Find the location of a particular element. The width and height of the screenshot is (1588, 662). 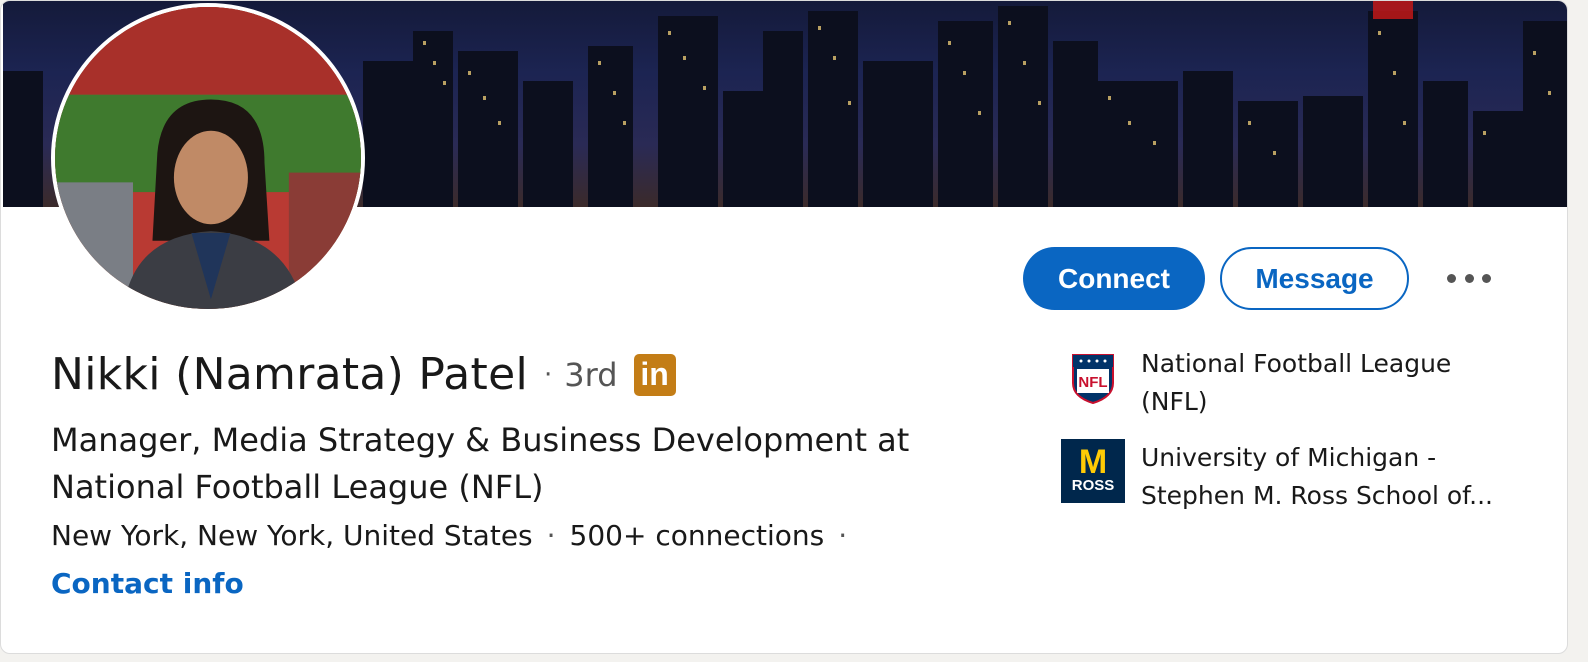

nfl-logo-text: NFL is located at coordinates (1092, 382).